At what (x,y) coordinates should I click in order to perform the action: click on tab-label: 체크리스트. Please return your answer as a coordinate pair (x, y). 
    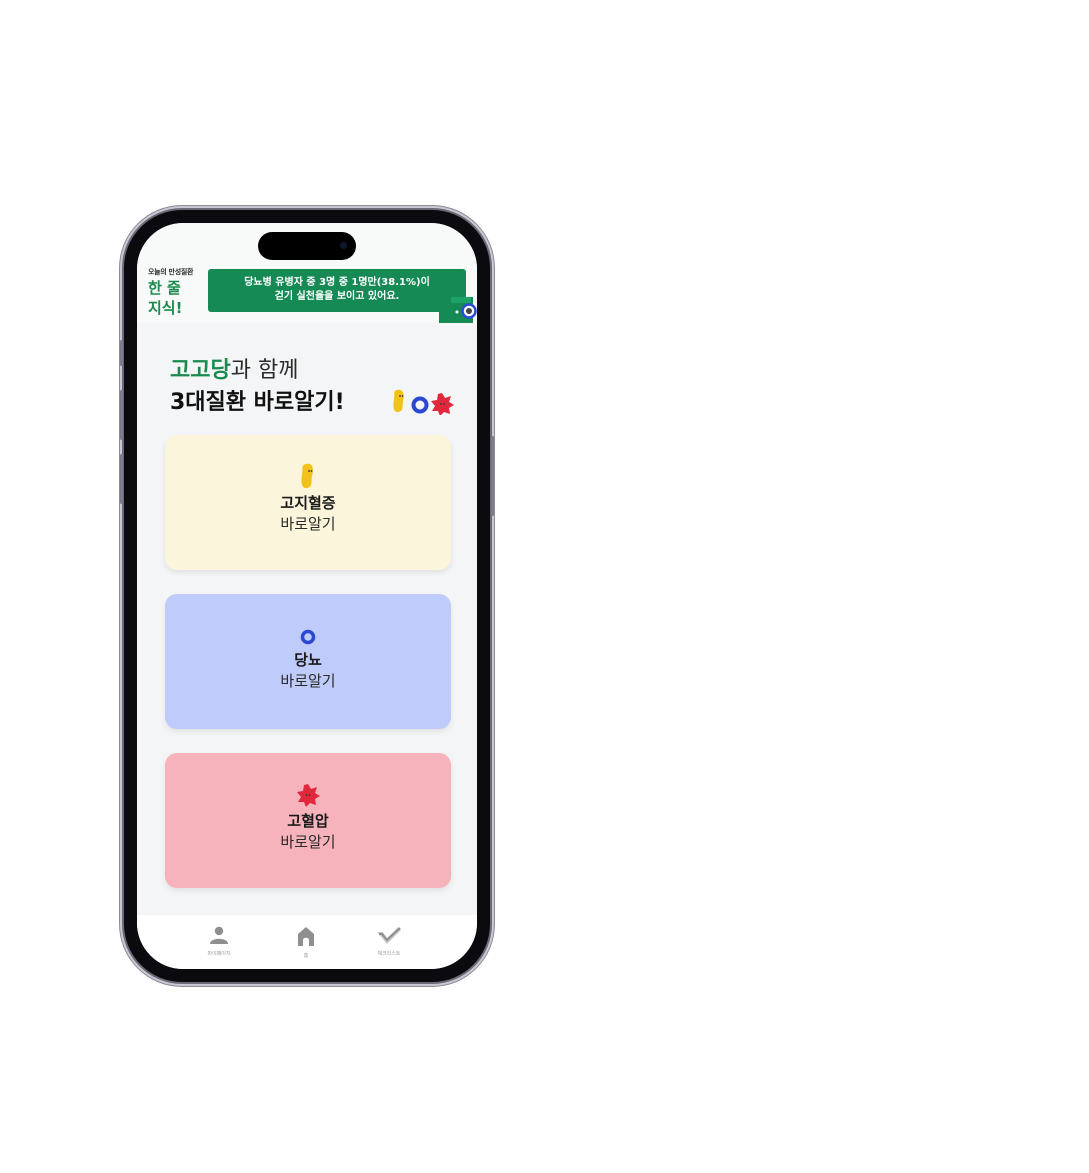
    Looking at the image, I should click on (389, 954).